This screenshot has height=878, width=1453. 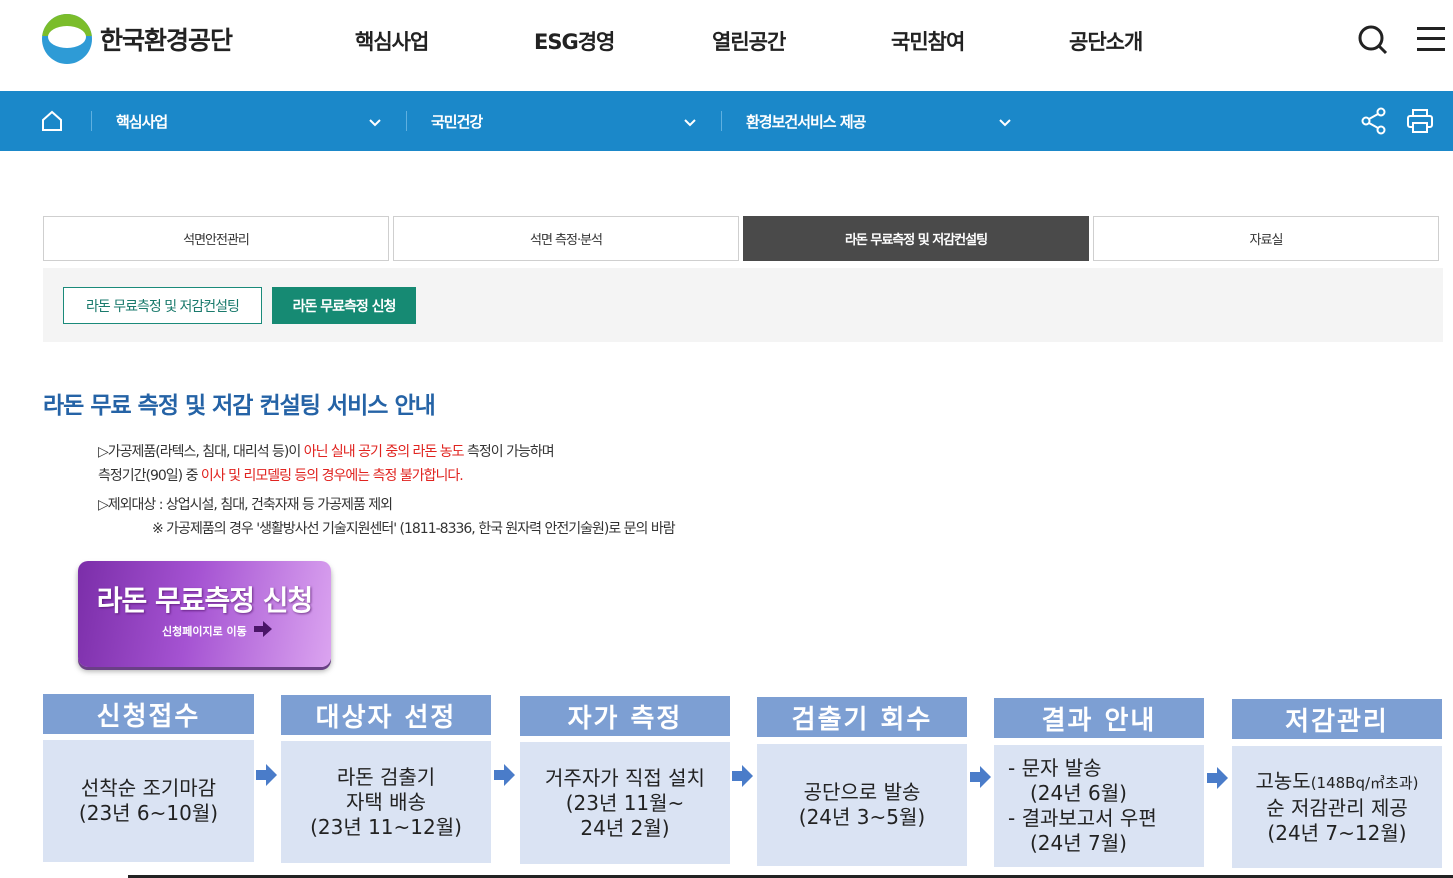 I want to click on gnb-item-about: 공단소개, so click(x=1106, y=41).